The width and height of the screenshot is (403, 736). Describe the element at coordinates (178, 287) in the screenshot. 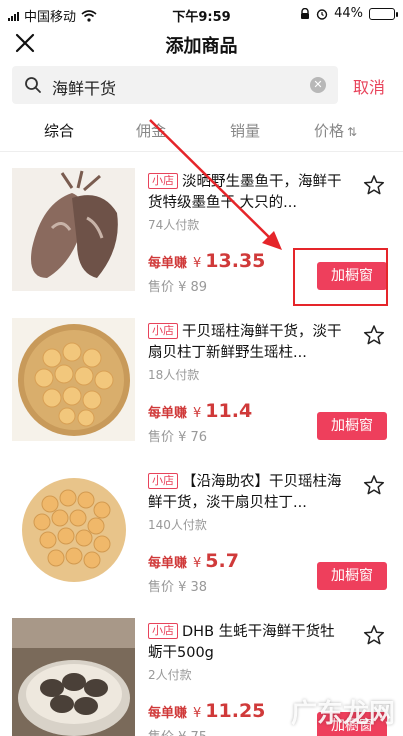

I see `sale-price: 售价 ¥ 89` at that location.